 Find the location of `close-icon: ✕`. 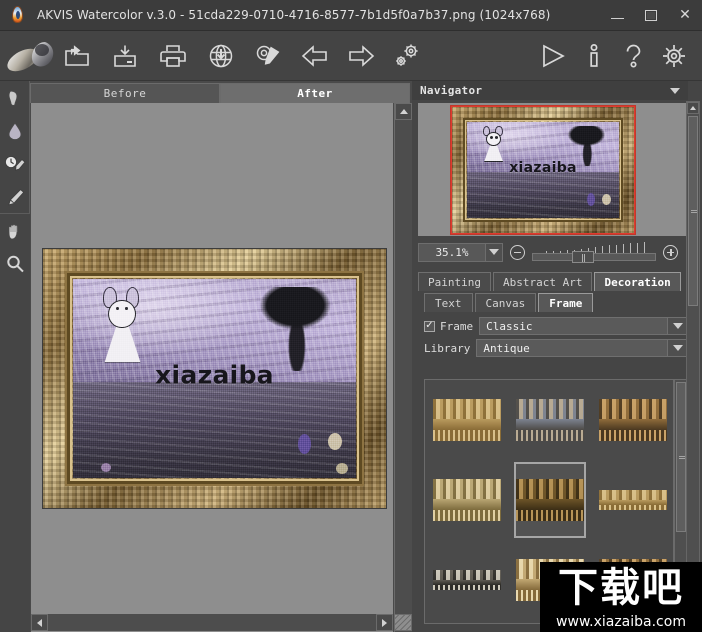

close-icon: ✕ is located at coordinates (685, 15).